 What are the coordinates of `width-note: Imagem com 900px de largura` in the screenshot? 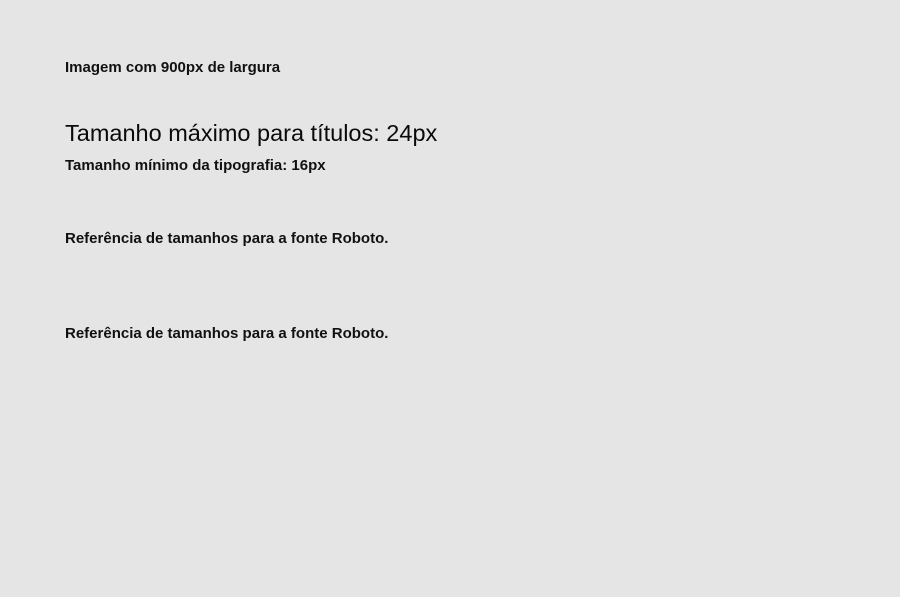 It's located at (173, 67).